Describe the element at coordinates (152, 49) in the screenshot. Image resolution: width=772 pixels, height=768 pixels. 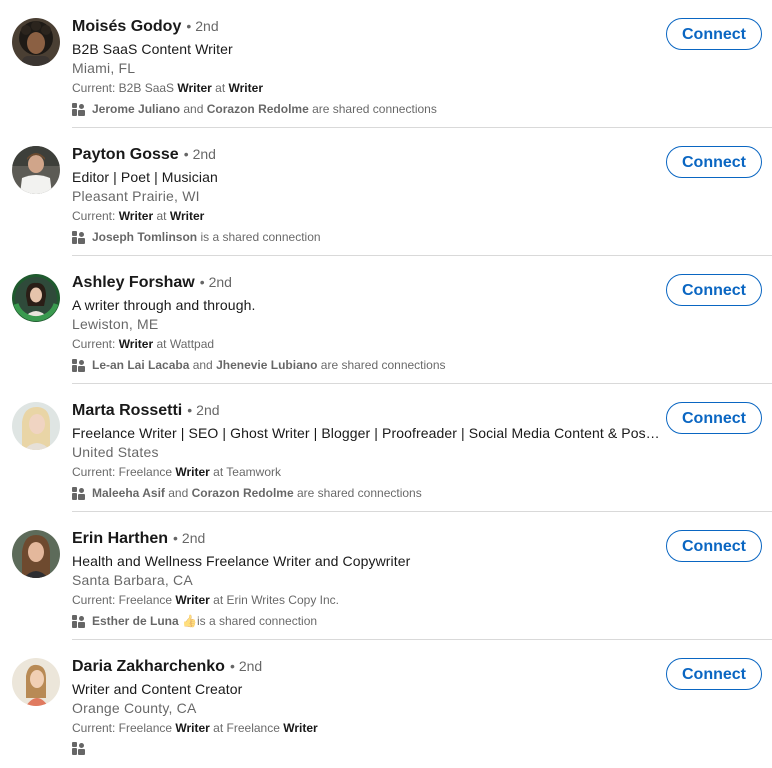
I see `profile-headline: B2B SaaS Content Writer` at that location.